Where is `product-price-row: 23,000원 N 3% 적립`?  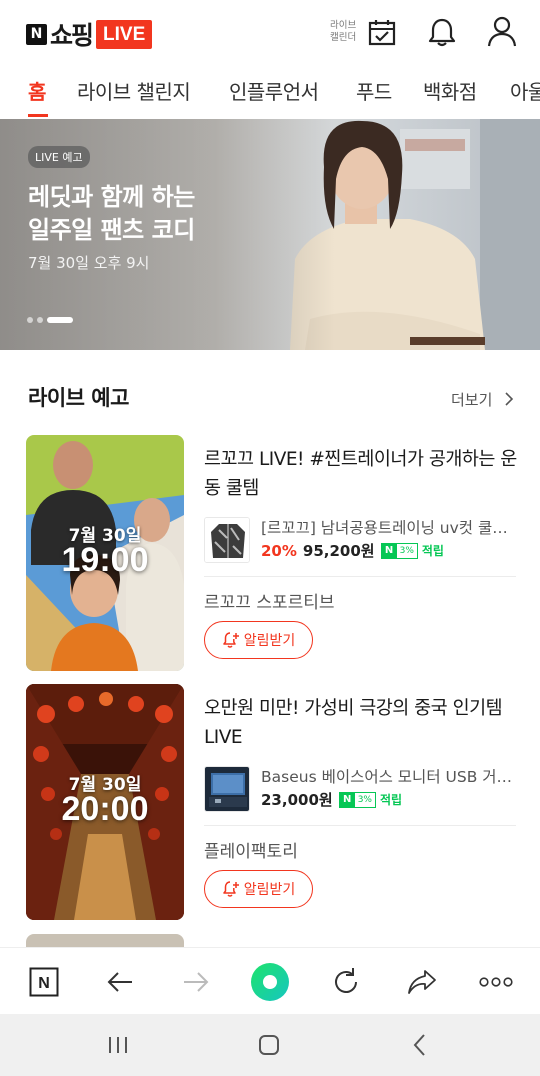 product-price-row: 23,000원 N 3% 적립 is located at coordinates (331, 799).